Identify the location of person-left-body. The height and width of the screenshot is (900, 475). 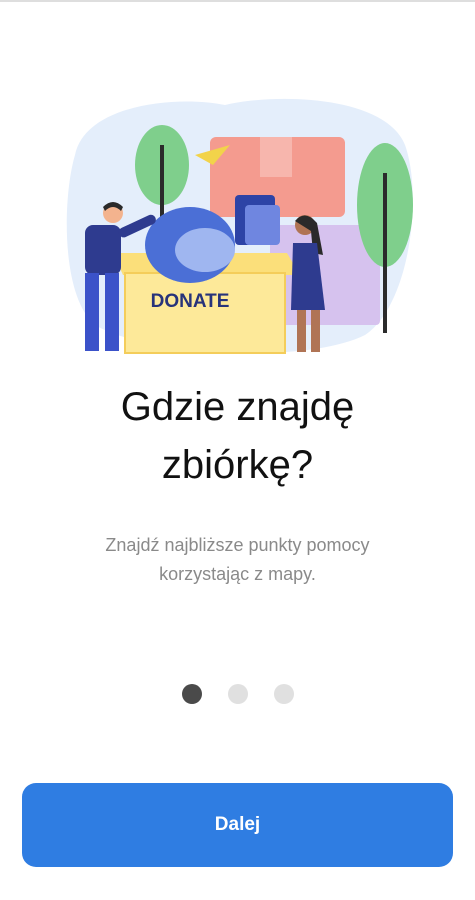
(103, 250).